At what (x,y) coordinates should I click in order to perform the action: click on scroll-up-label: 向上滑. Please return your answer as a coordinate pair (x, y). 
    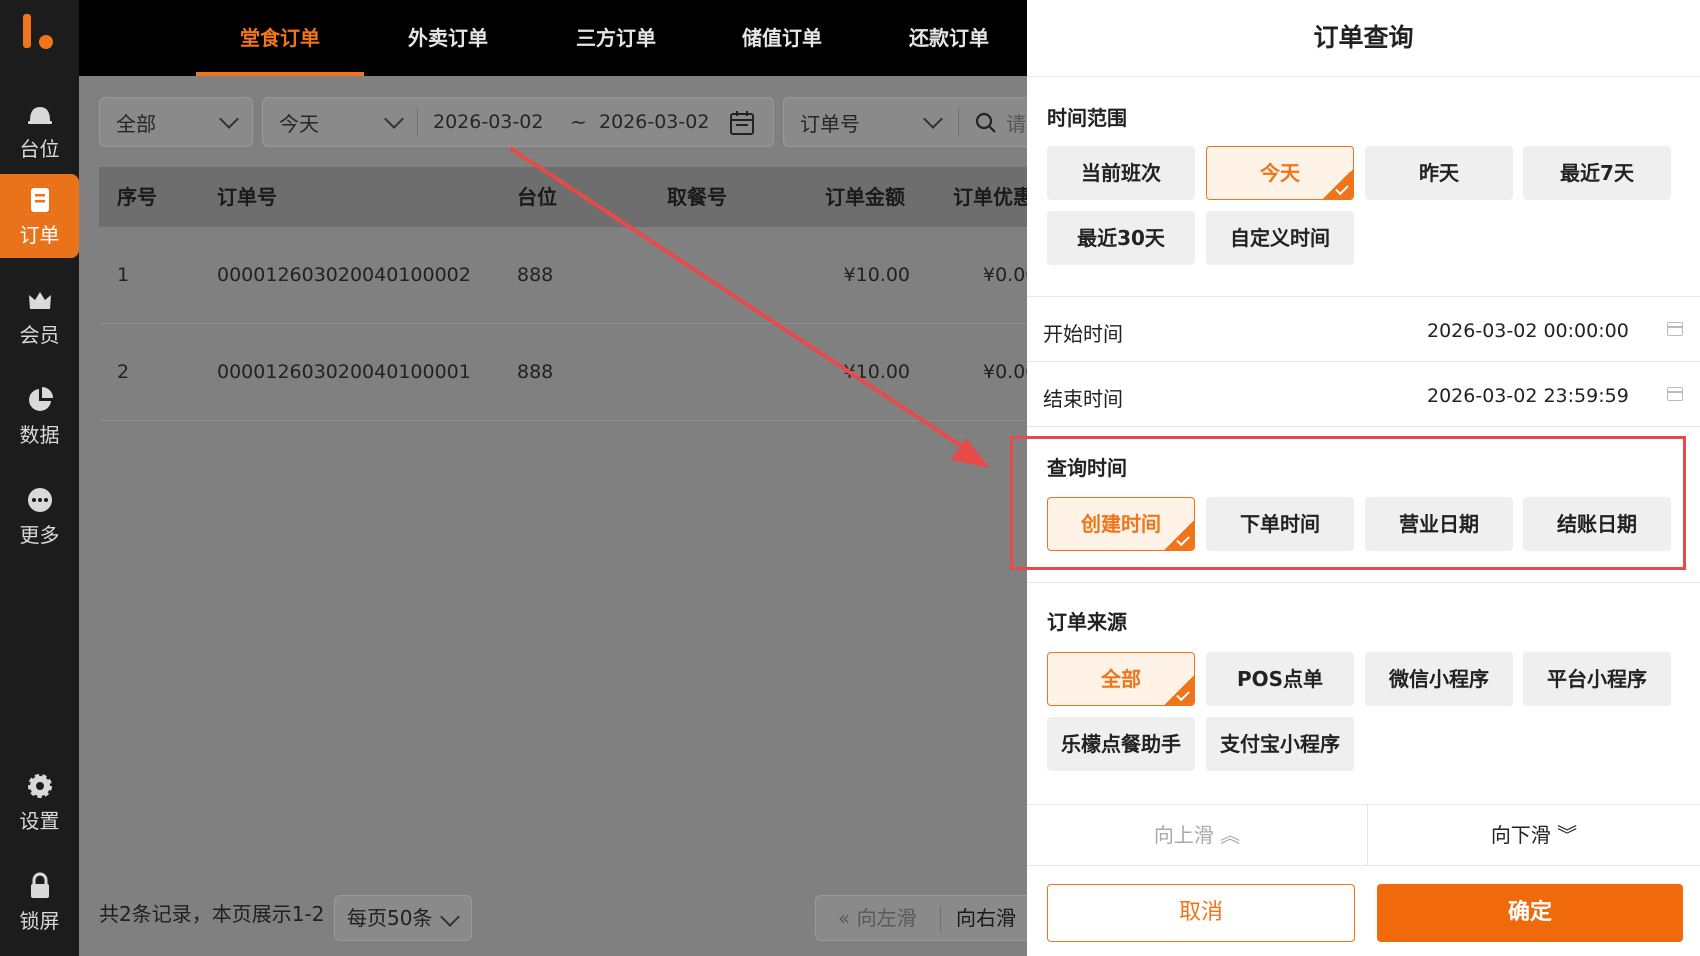
    Looking at the image, I should click on (1183, 835).